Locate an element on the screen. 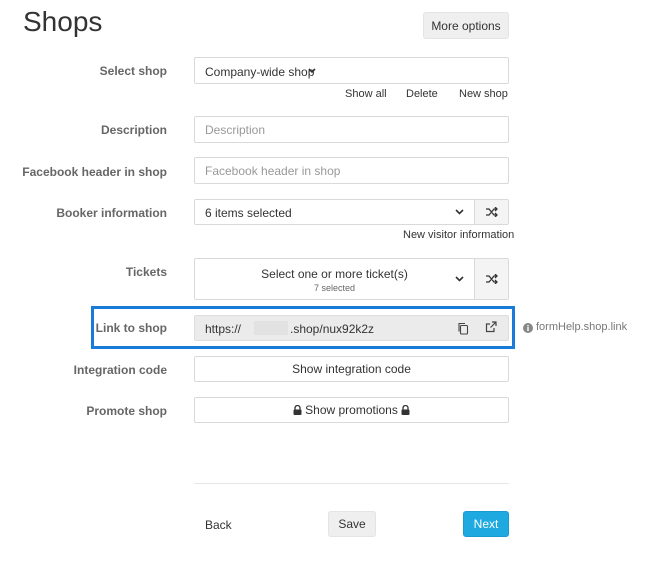  show-promotions-button: Show promotions is located at coordinates (351, 410).